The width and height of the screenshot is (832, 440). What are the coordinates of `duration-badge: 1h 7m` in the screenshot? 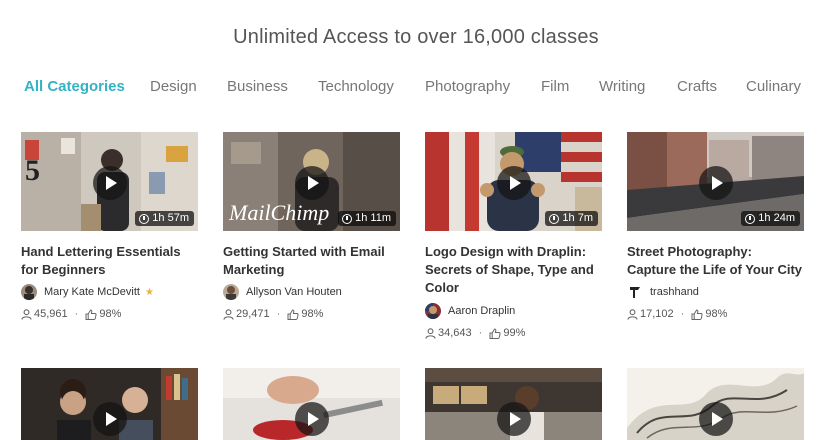 It's located at (571, 218).